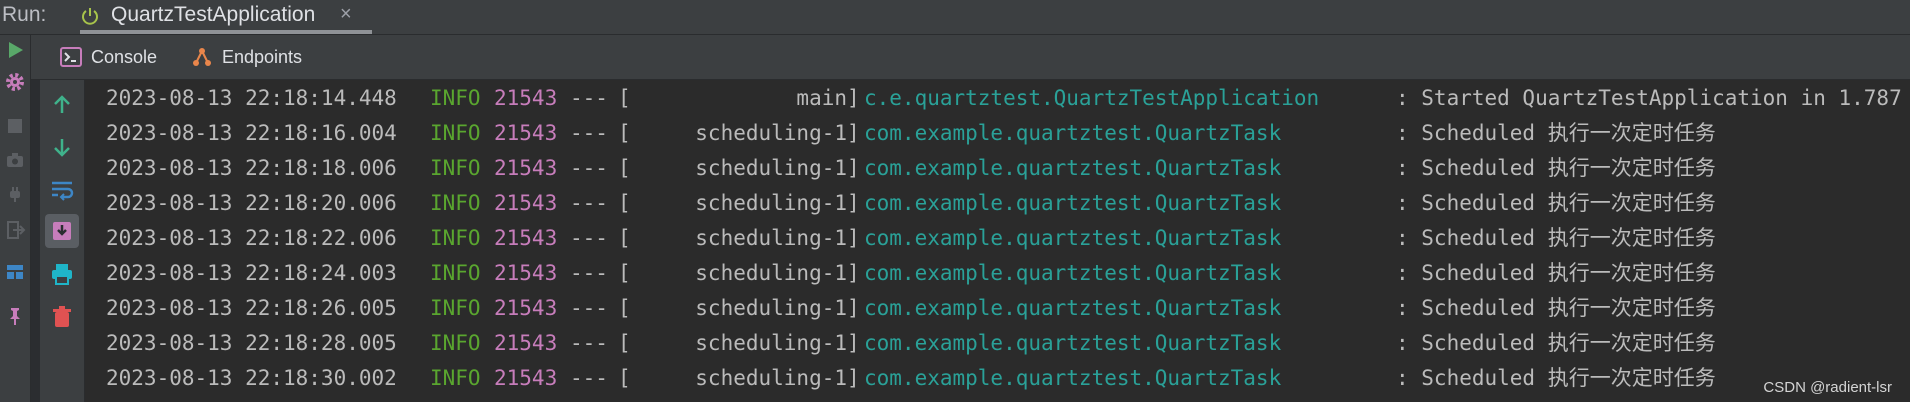  What do you see at coordinates (15, 50) in the screenshot?
I see `rerun-icon` at bounding box center [15, 50].